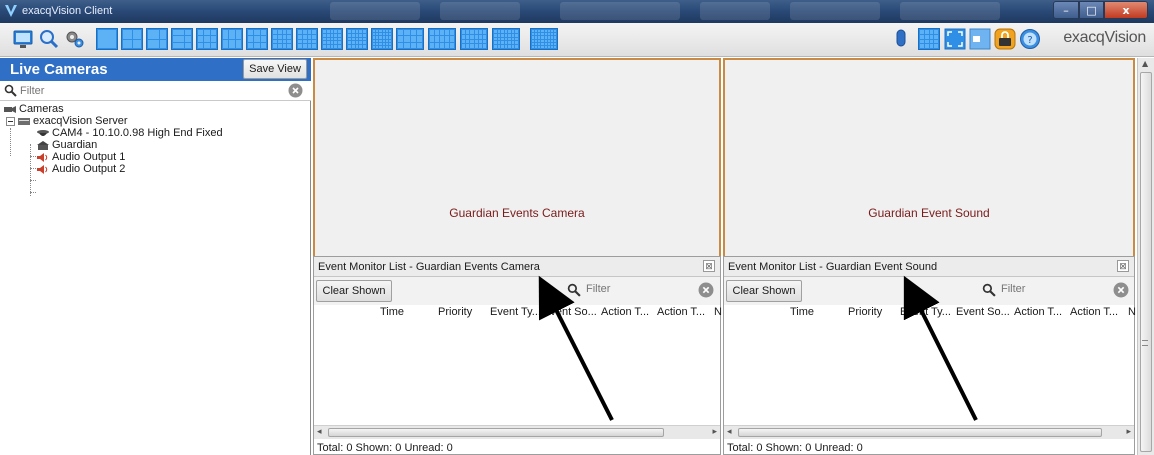  Describe the element at coordinates (1126, 10) in the screenshot. I see `close-button: x` at that location.